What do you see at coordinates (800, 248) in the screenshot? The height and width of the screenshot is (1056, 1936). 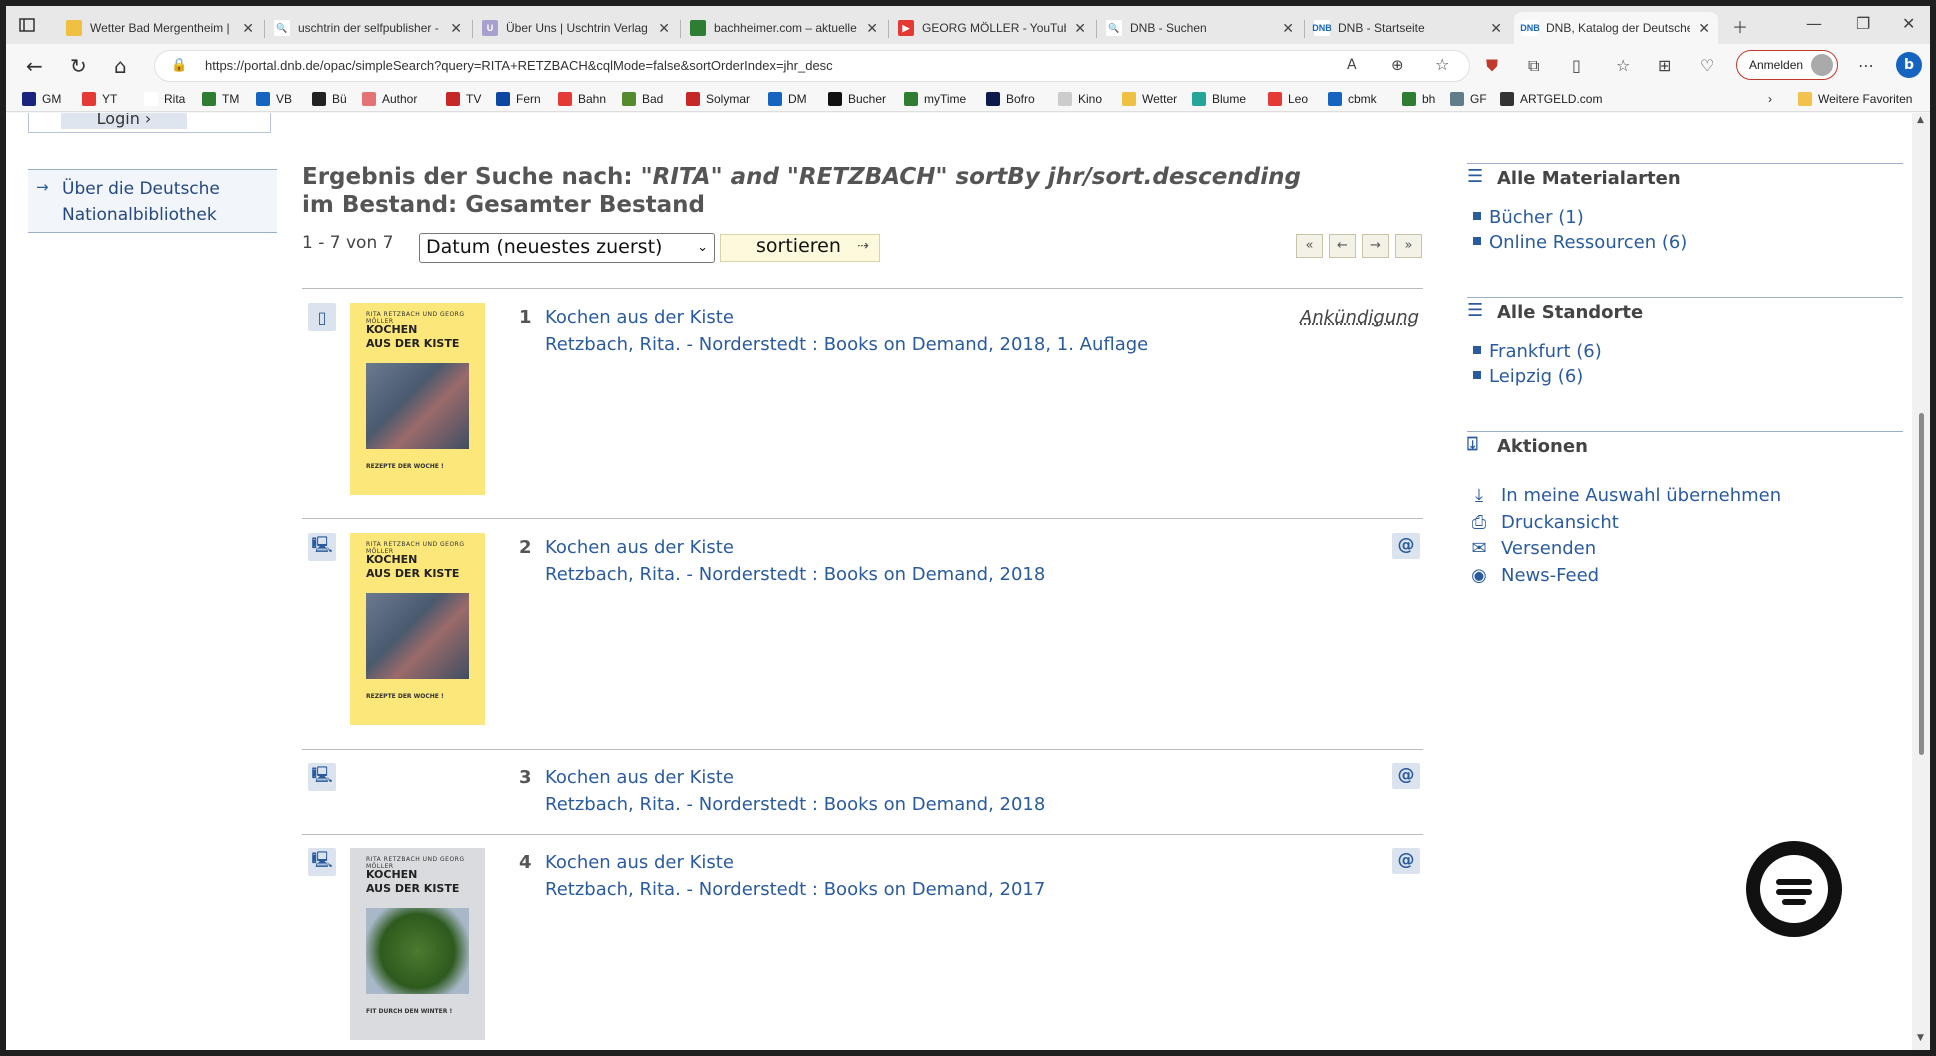 I see `sort-button: sortieren ⇢` at bounding box center [800, 248].